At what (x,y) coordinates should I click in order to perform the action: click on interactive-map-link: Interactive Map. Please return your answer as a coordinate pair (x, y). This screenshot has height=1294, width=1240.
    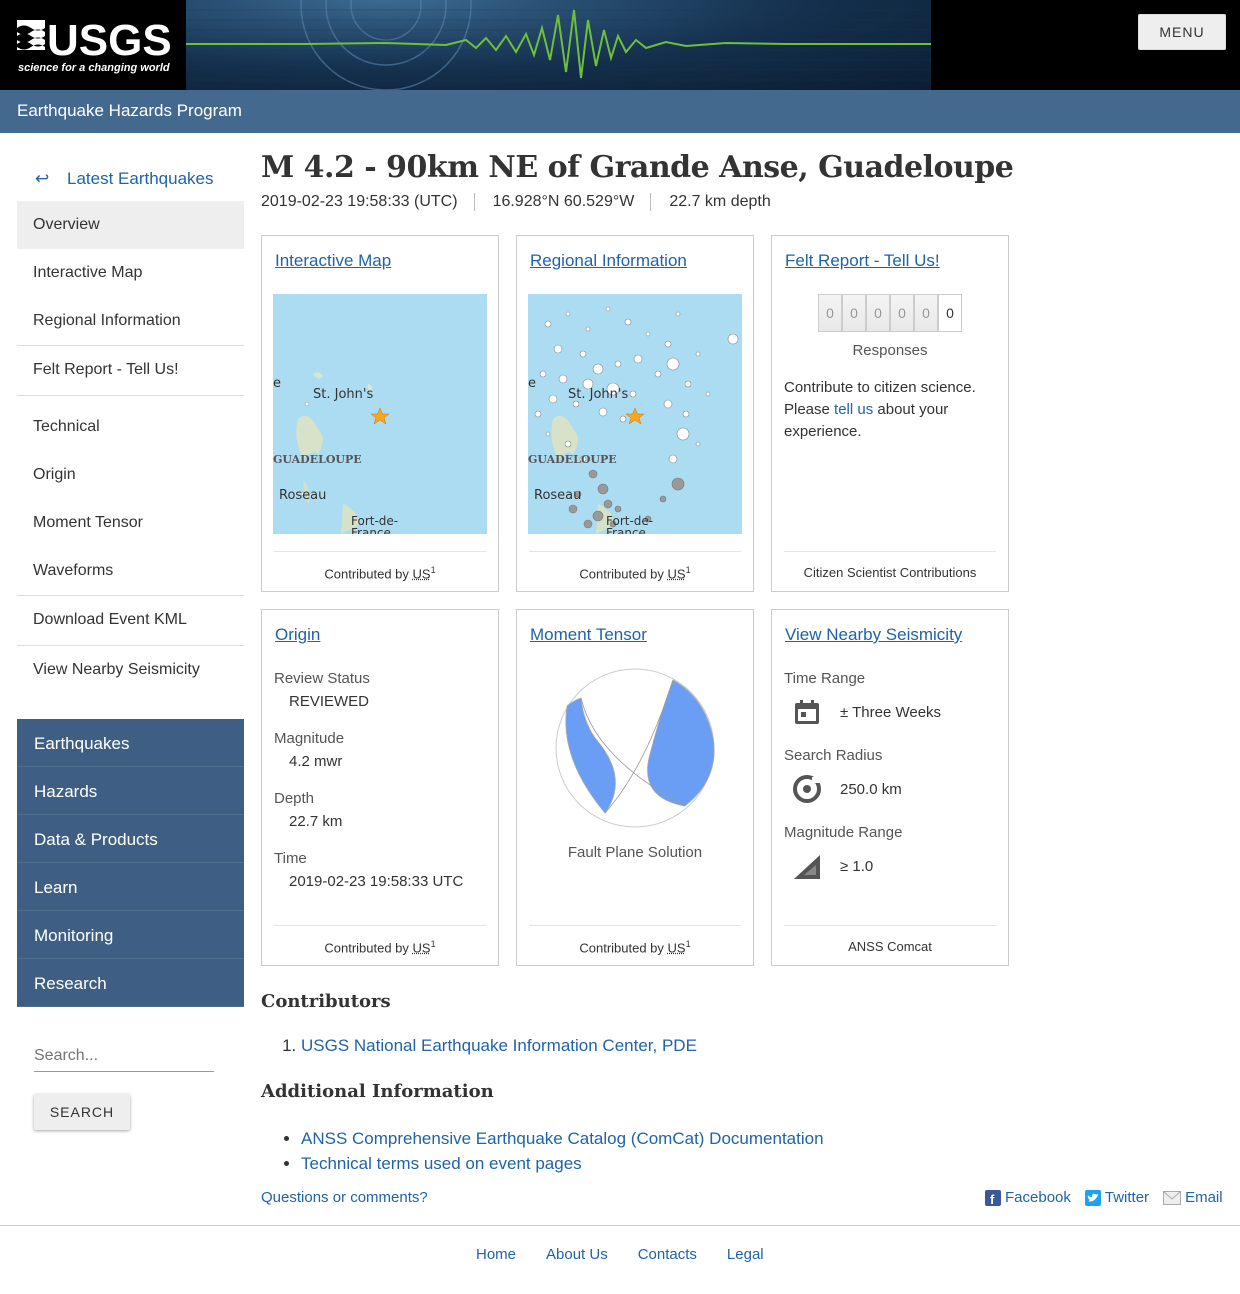
    Looking at the image, I should click on (333, 261).